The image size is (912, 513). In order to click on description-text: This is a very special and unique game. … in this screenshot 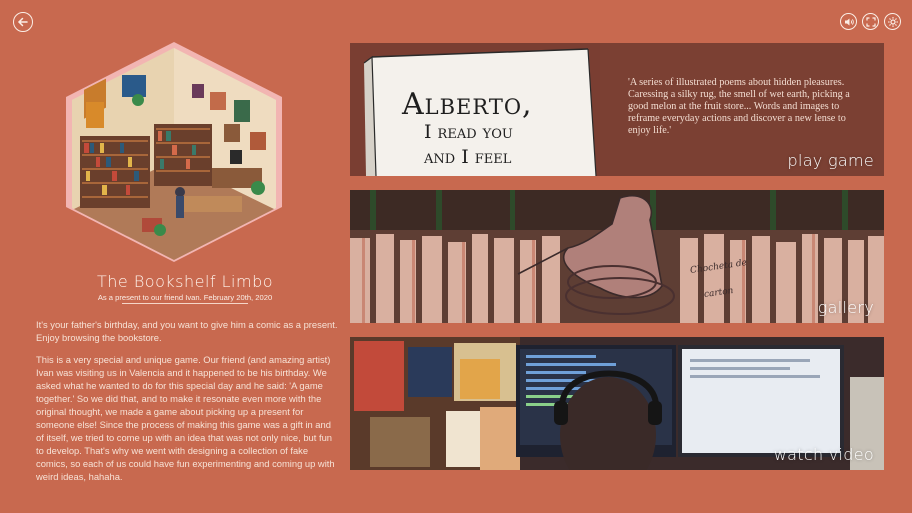, I will do `click(185, 418)`.